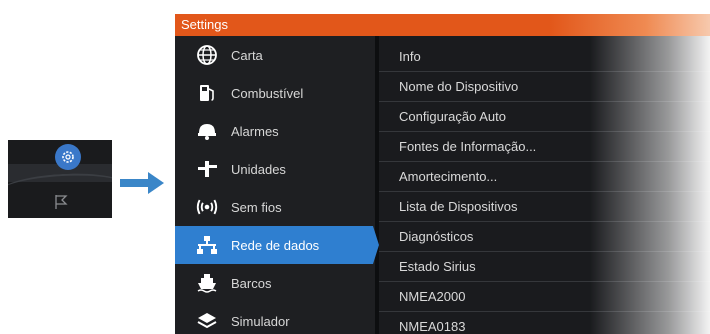 The height and width of the screenshot is (334, 710). I want to click on units-icon, so click(207, 169).